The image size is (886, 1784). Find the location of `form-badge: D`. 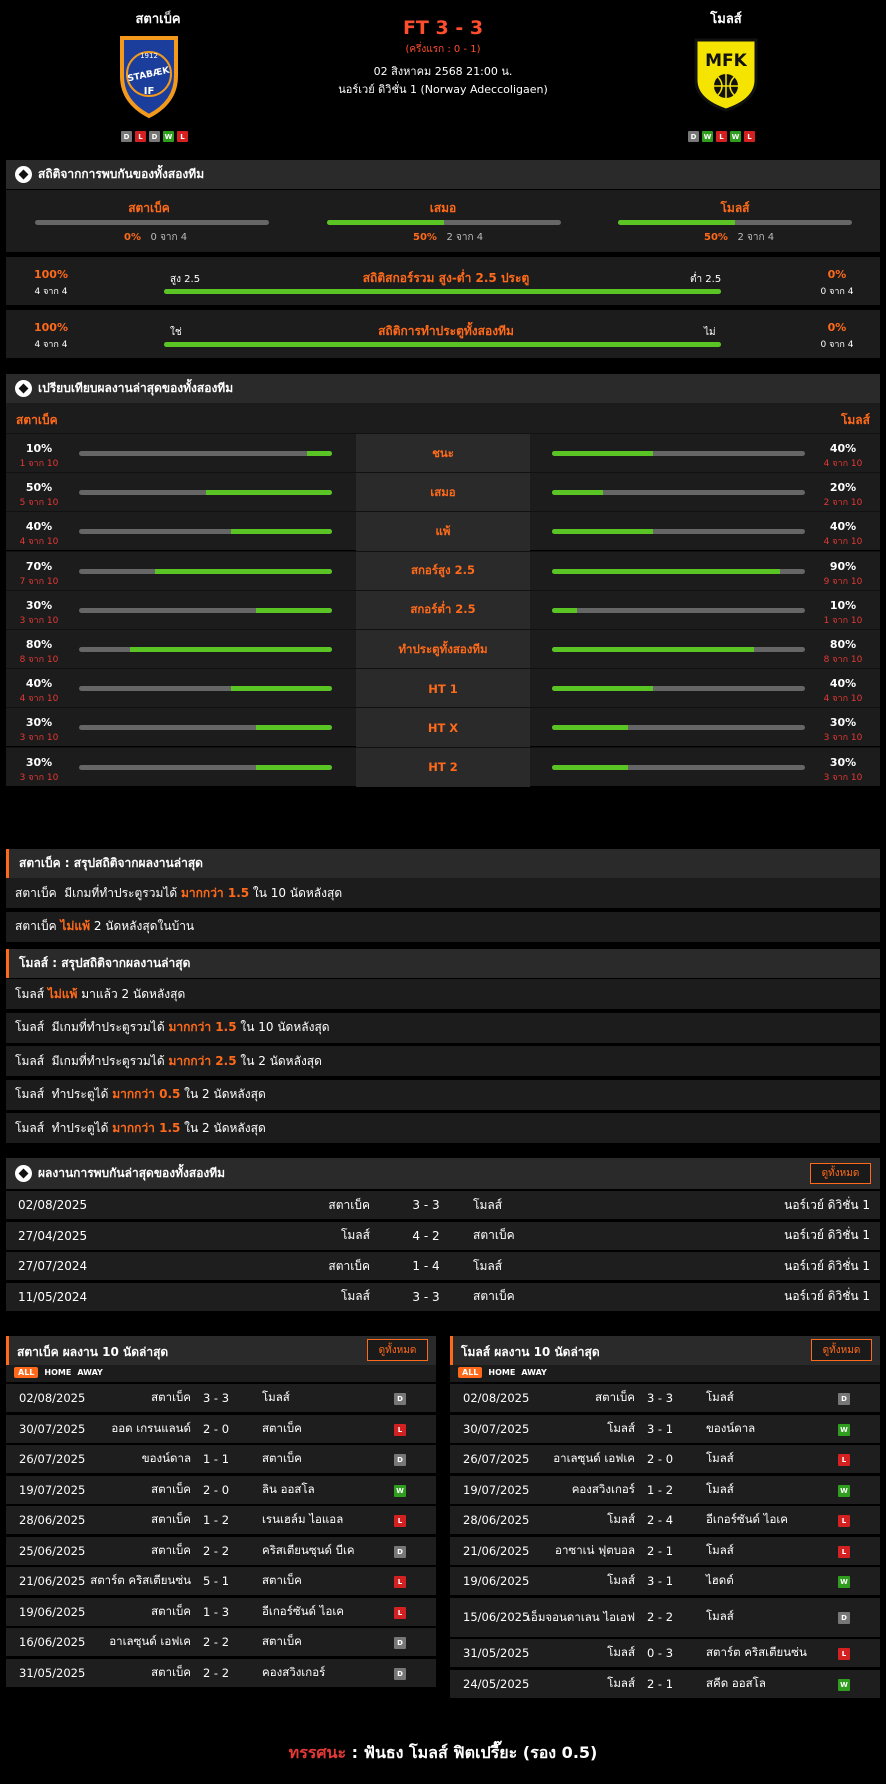

form-badge: D is located at coordinates (154, 136).